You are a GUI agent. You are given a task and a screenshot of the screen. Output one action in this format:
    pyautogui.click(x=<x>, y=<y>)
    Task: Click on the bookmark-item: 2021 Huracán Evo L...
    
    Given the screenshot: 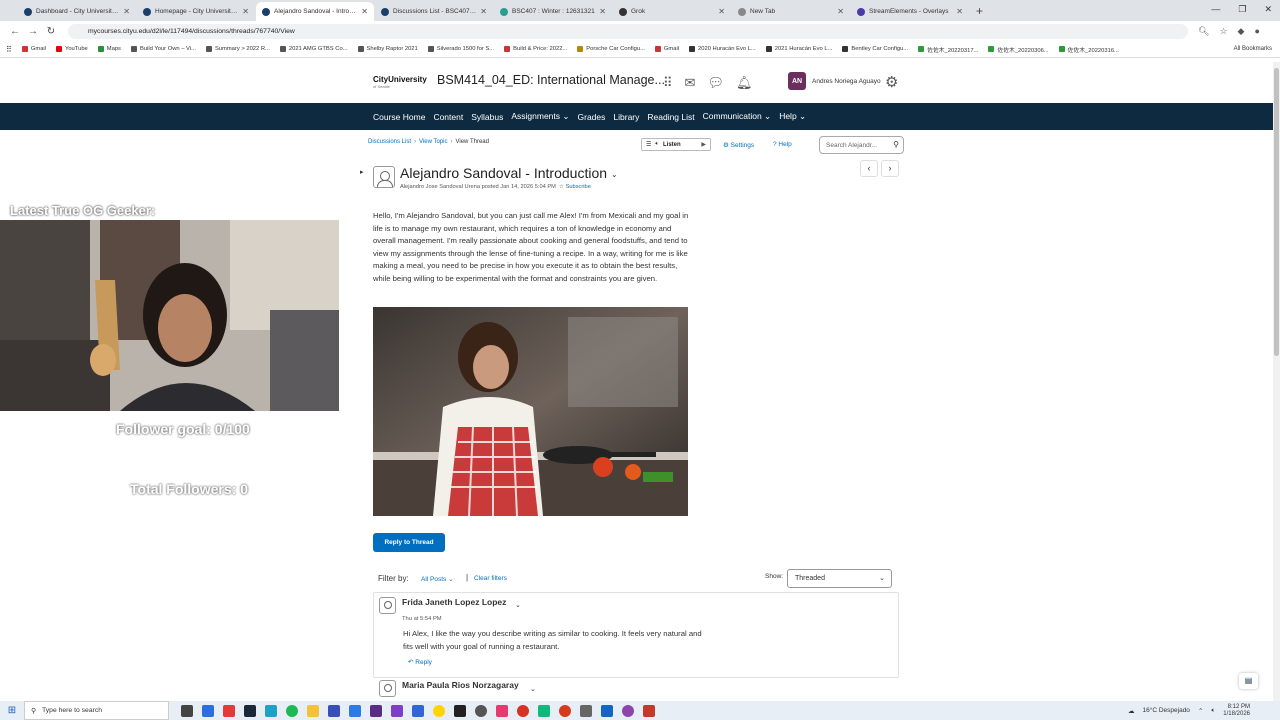 What is the action you would take?
    pyautogui.click(x=798, y=49)
    